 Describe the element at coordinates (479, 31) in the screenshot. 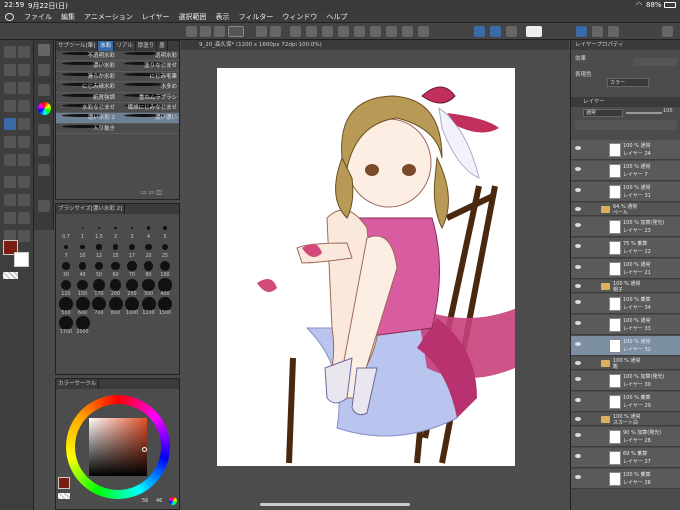

I see `flip-icon` at that location.